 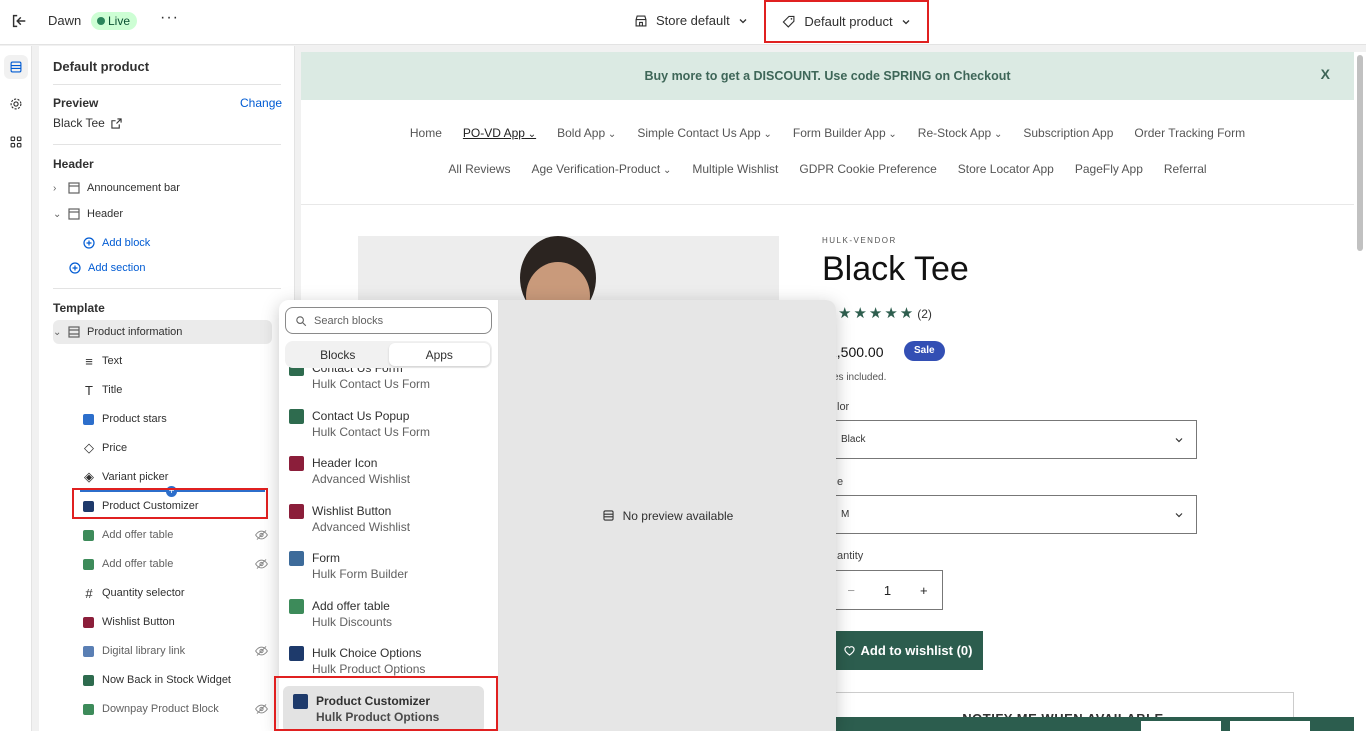 I want to click on section-product-information: ⌄ Product information, so click(x=162, y=332).